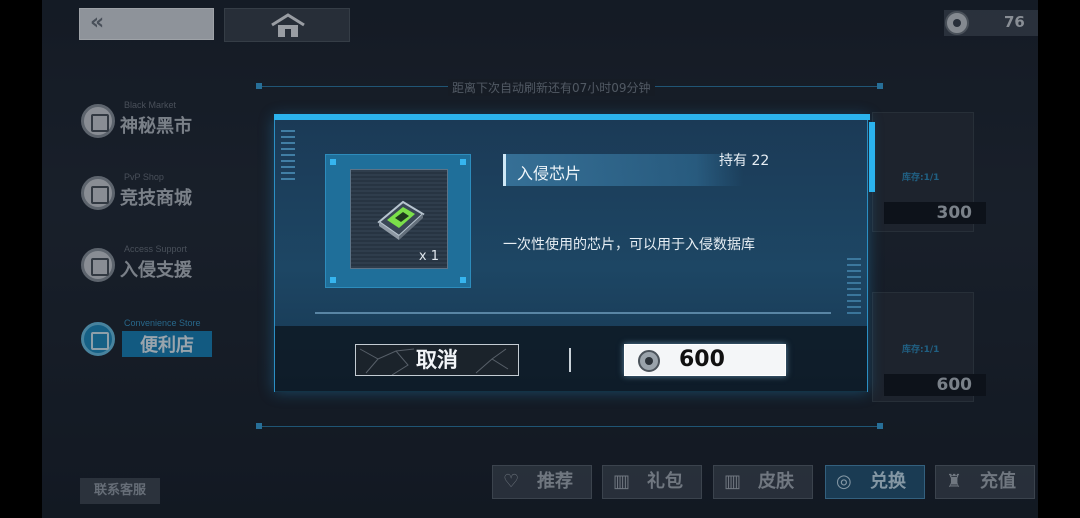 The height and width of the screenshot is (518, 1080). I want to click on cancel-button: 取消, so click(437, 360).